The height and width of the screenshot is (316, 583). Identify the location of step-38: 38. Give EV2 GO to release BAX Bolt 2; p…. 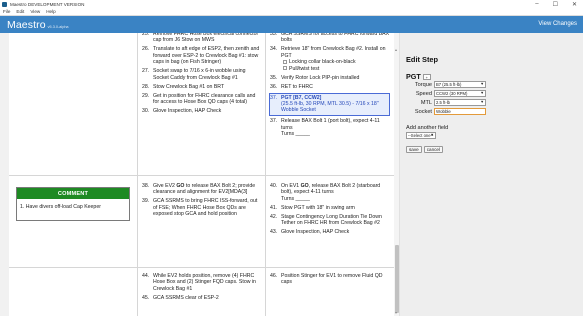
(201, 189).